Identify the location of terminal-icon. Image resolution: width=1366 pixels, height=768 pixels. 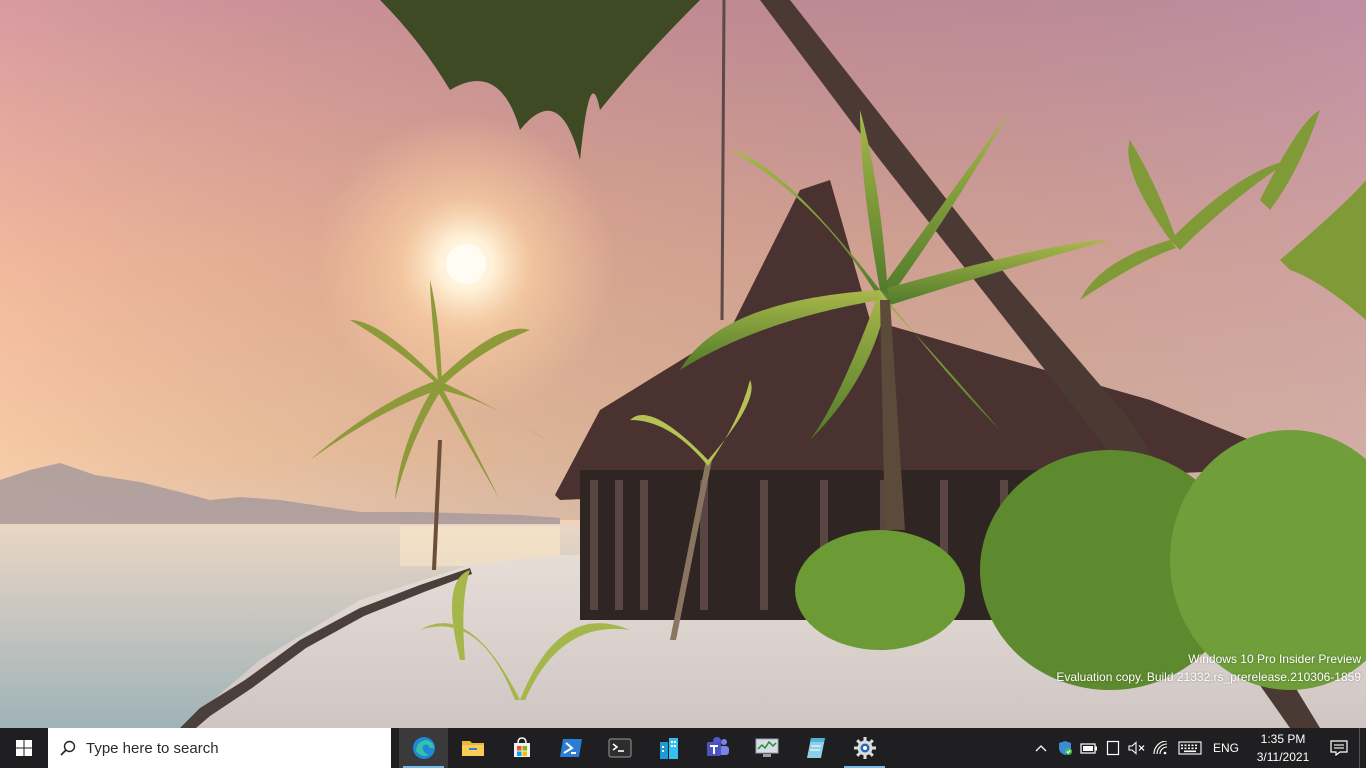
(619, 748).